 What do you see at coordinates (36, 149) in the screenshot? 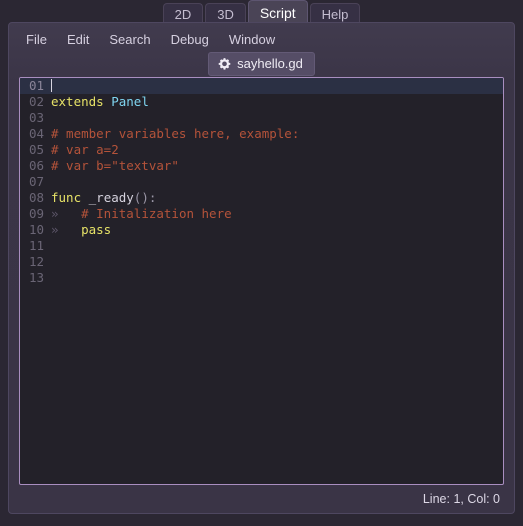
I see `line-number: 05` at bounding box center [36, 149].